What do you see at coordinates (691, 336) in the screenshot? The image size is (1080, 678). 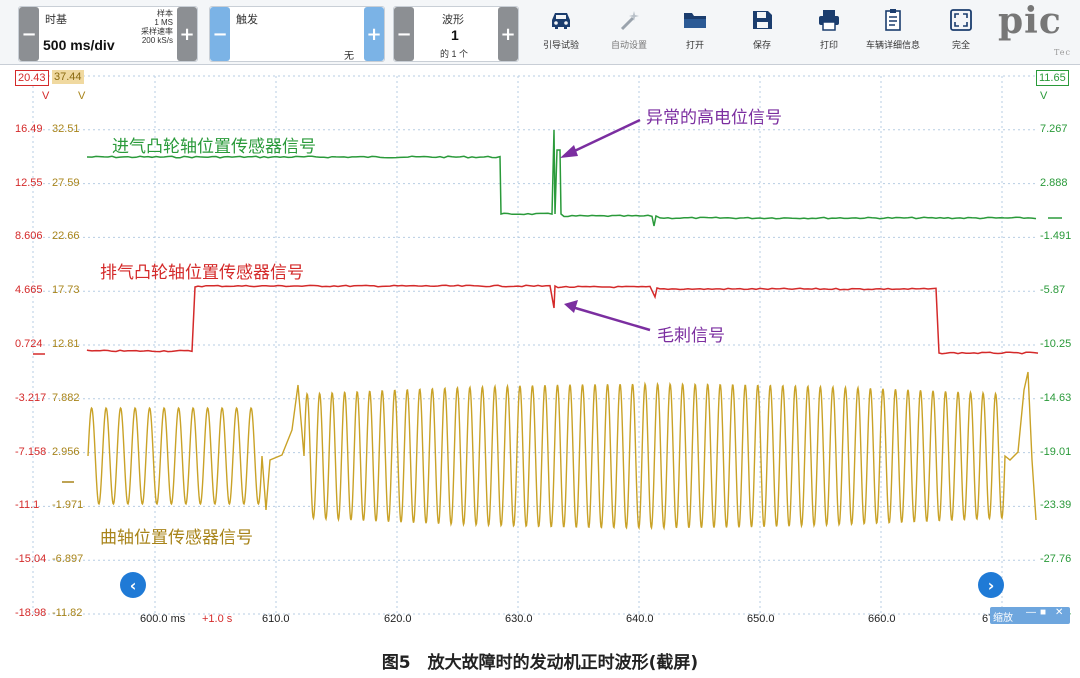 I see `annotation-glitch: 毛刺信号` at bounding box center [691, 336].